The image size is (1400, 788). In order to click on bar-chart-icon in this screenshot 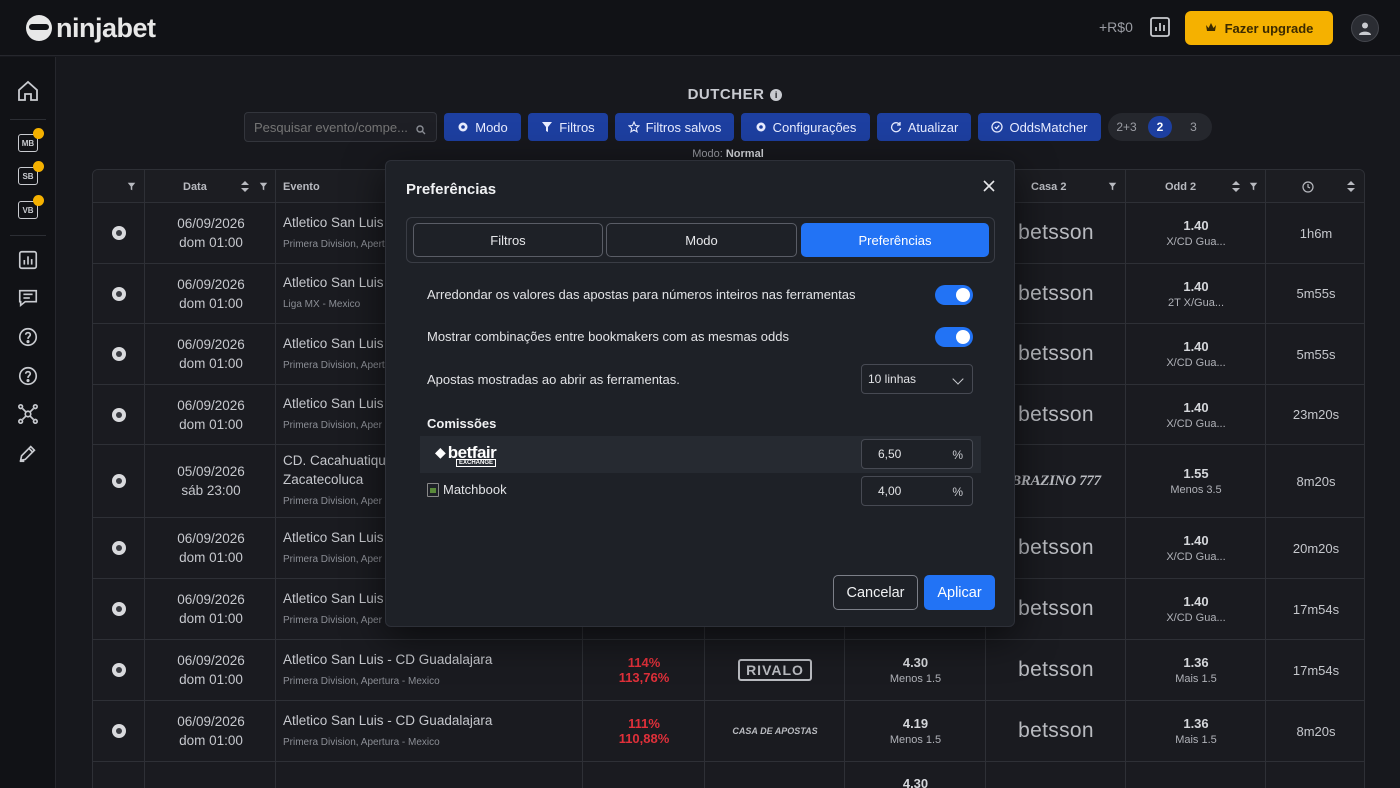, I will do `click(28, 260)`.